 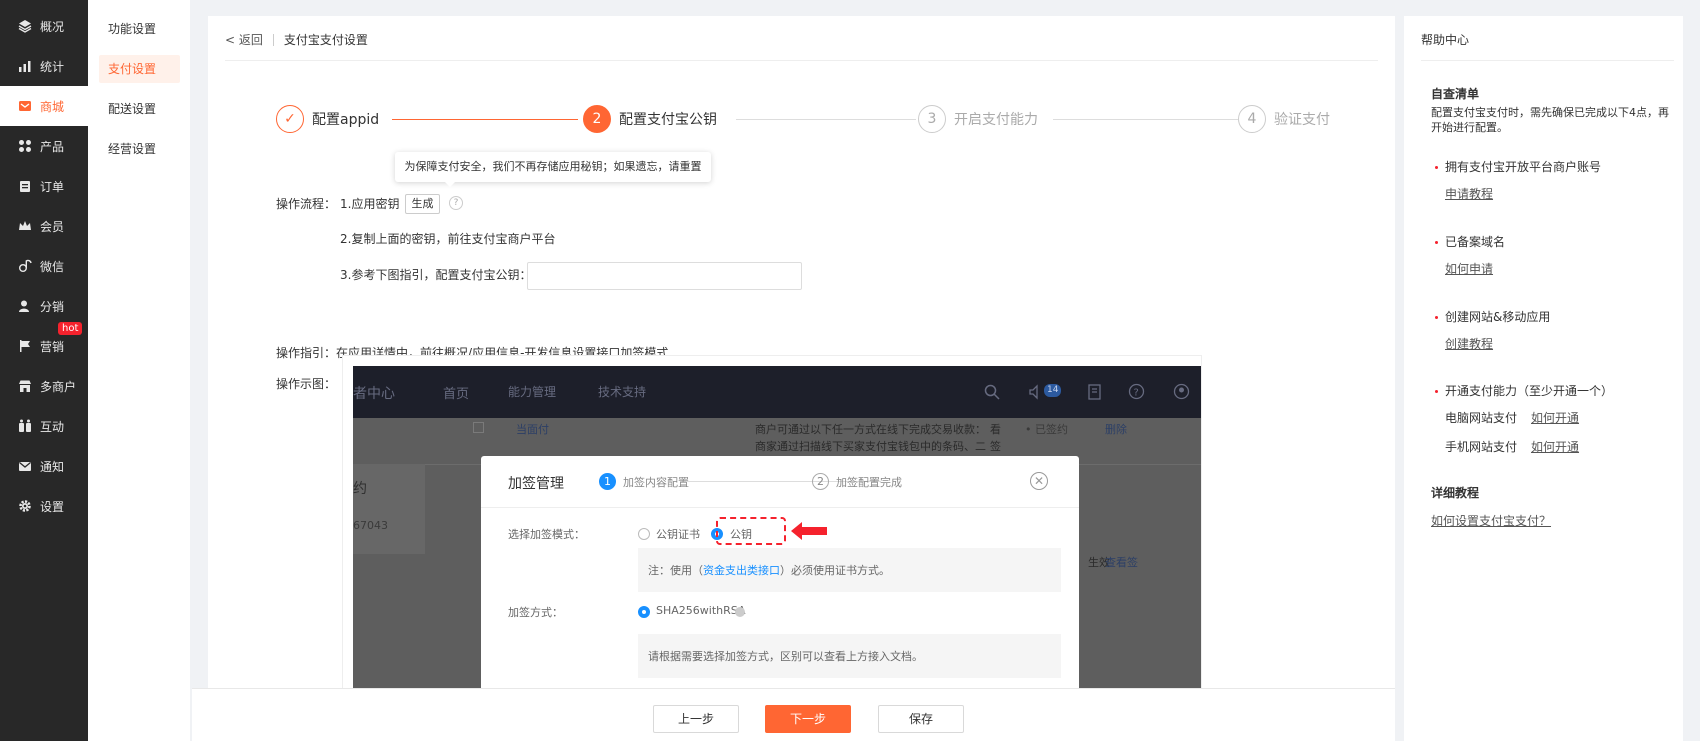 What do you see at coordinates (346, 120) in the screenshot?
I see `step-label: 配置appid` at bounding box center [346, 120].